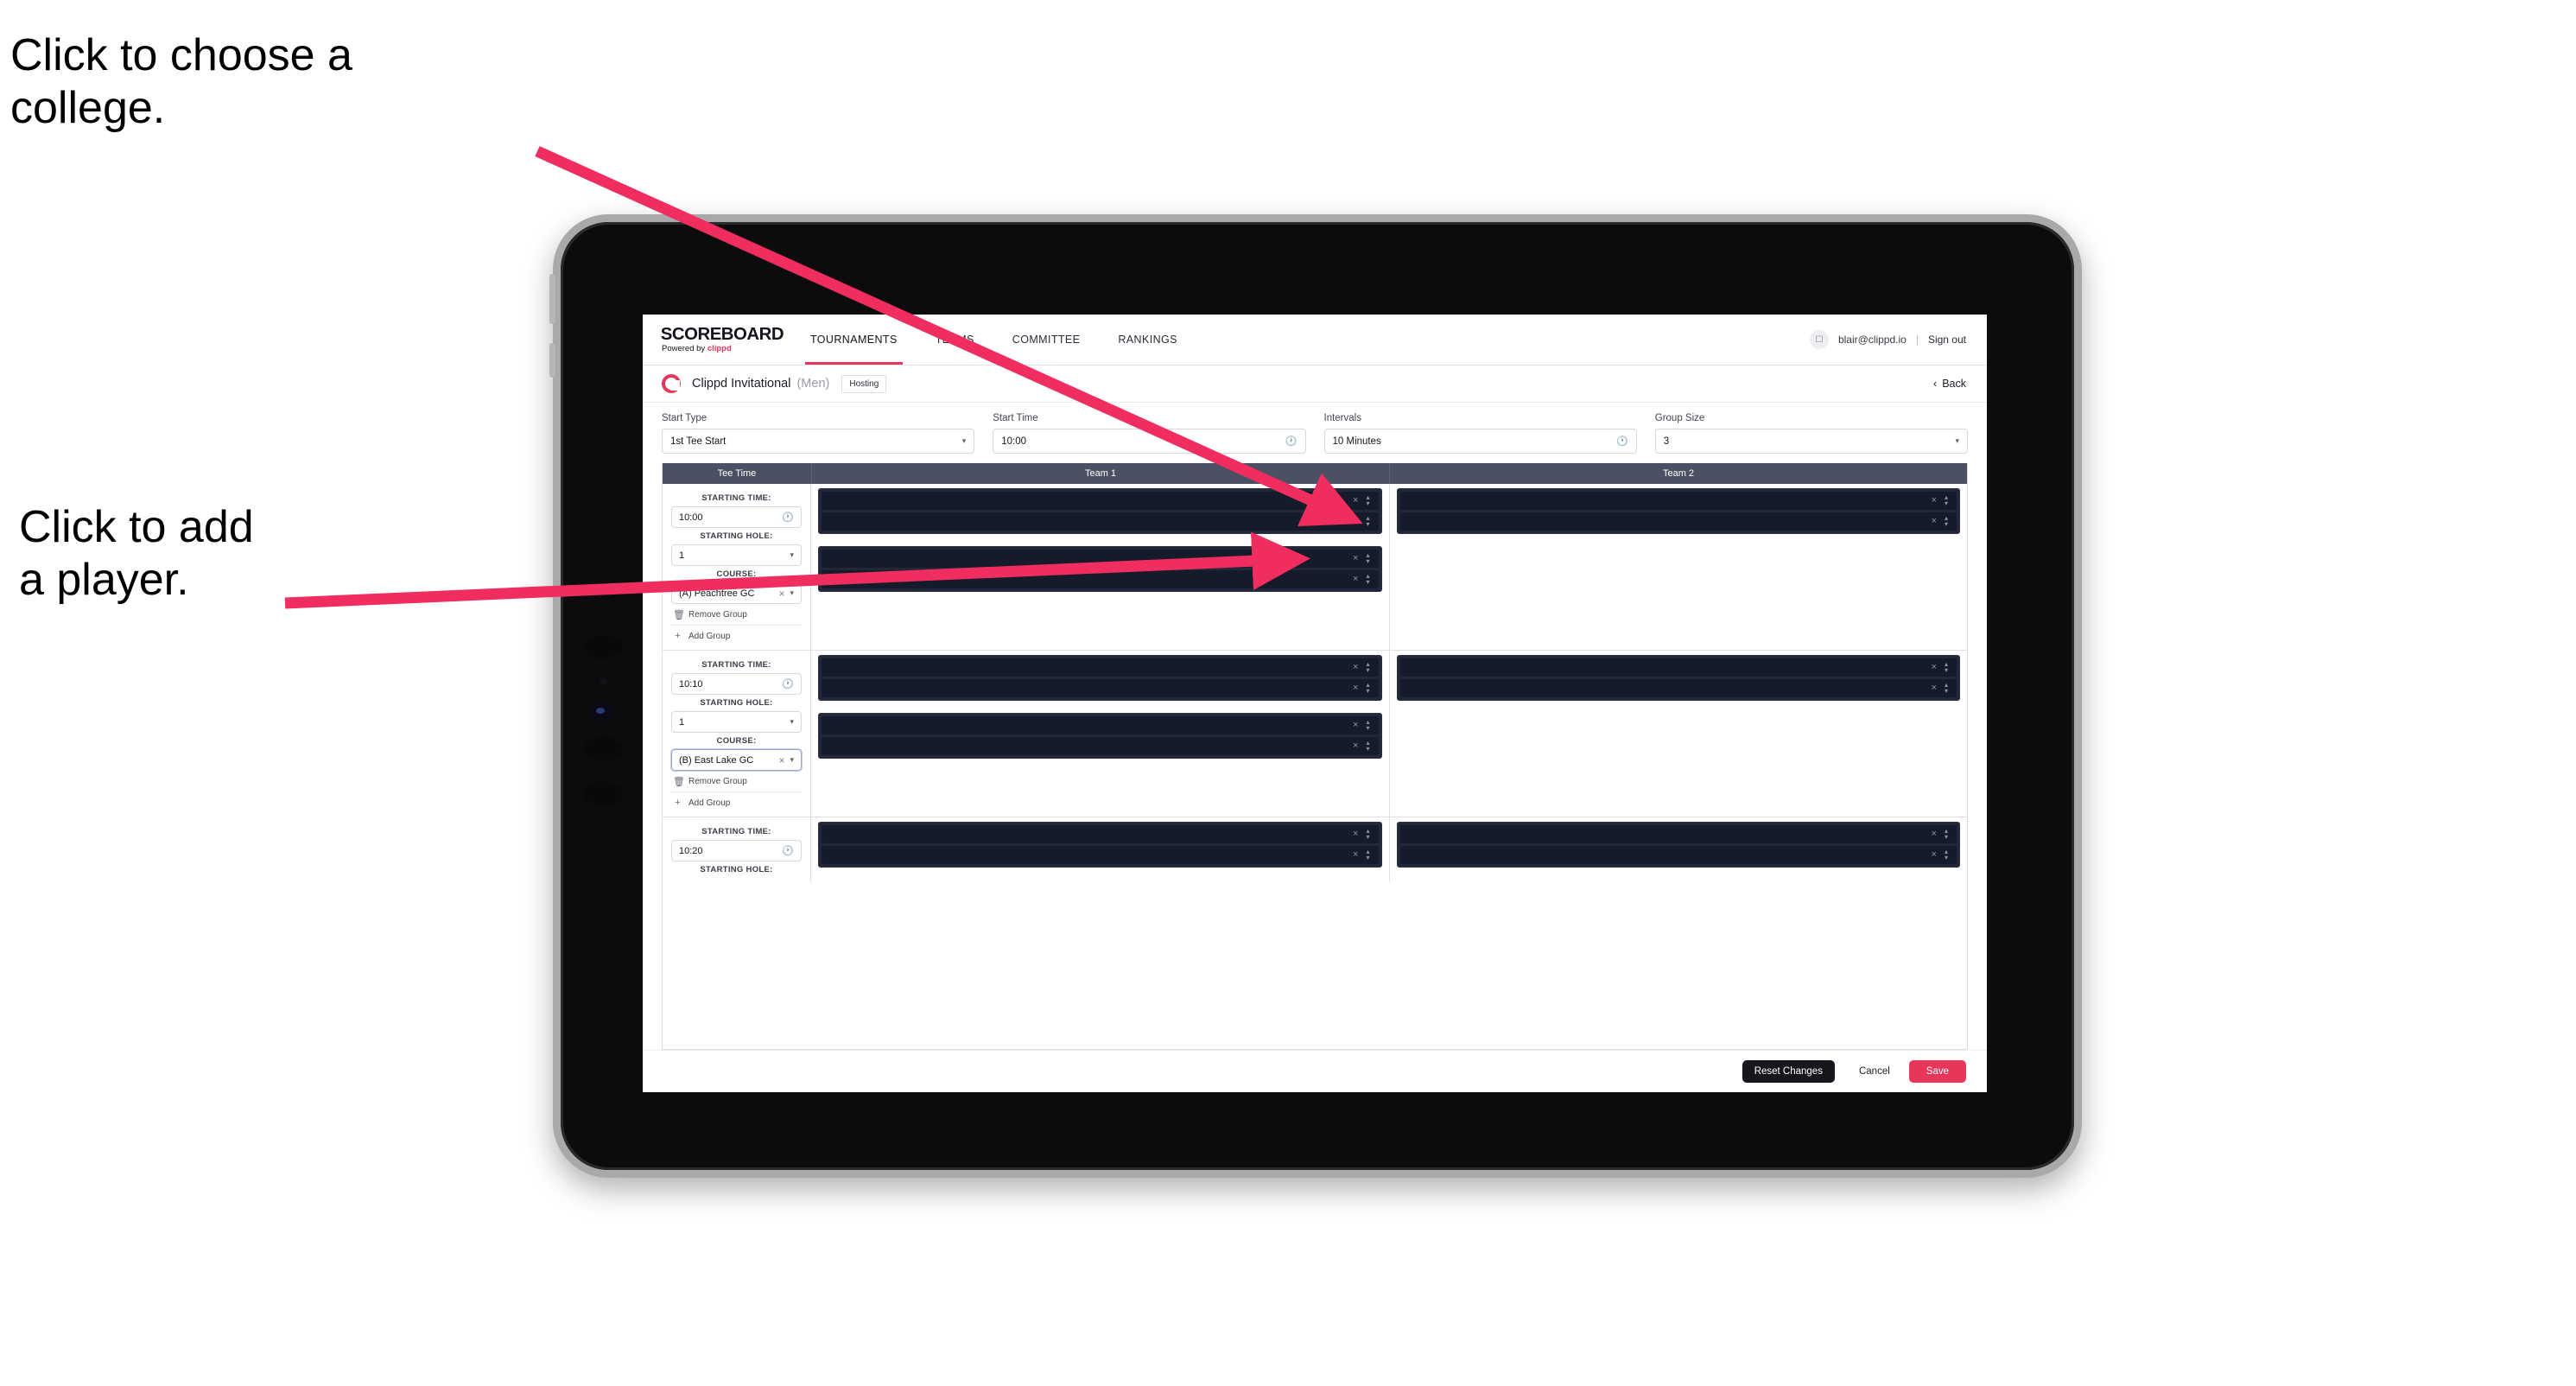 This screenshot has height=1386, width=2576. Describe the element at coordinates (552, 299) in the screenshot. I see `volume-up-button` at that location.